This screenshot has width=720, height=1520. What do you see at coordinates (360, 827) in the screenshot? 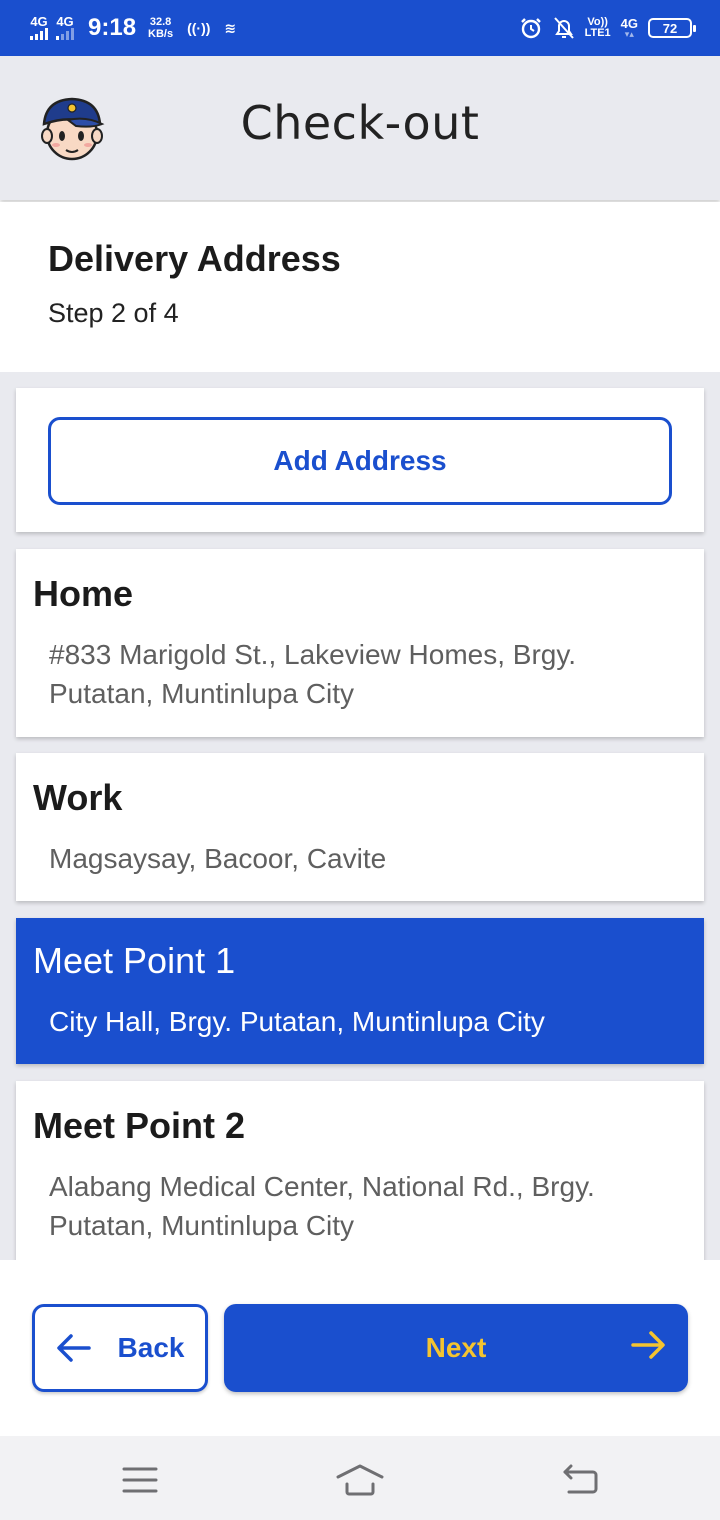
I see `address-card-work: Work Magsaysay, Bacoor, Cavite` at bounding box center [360, 827].